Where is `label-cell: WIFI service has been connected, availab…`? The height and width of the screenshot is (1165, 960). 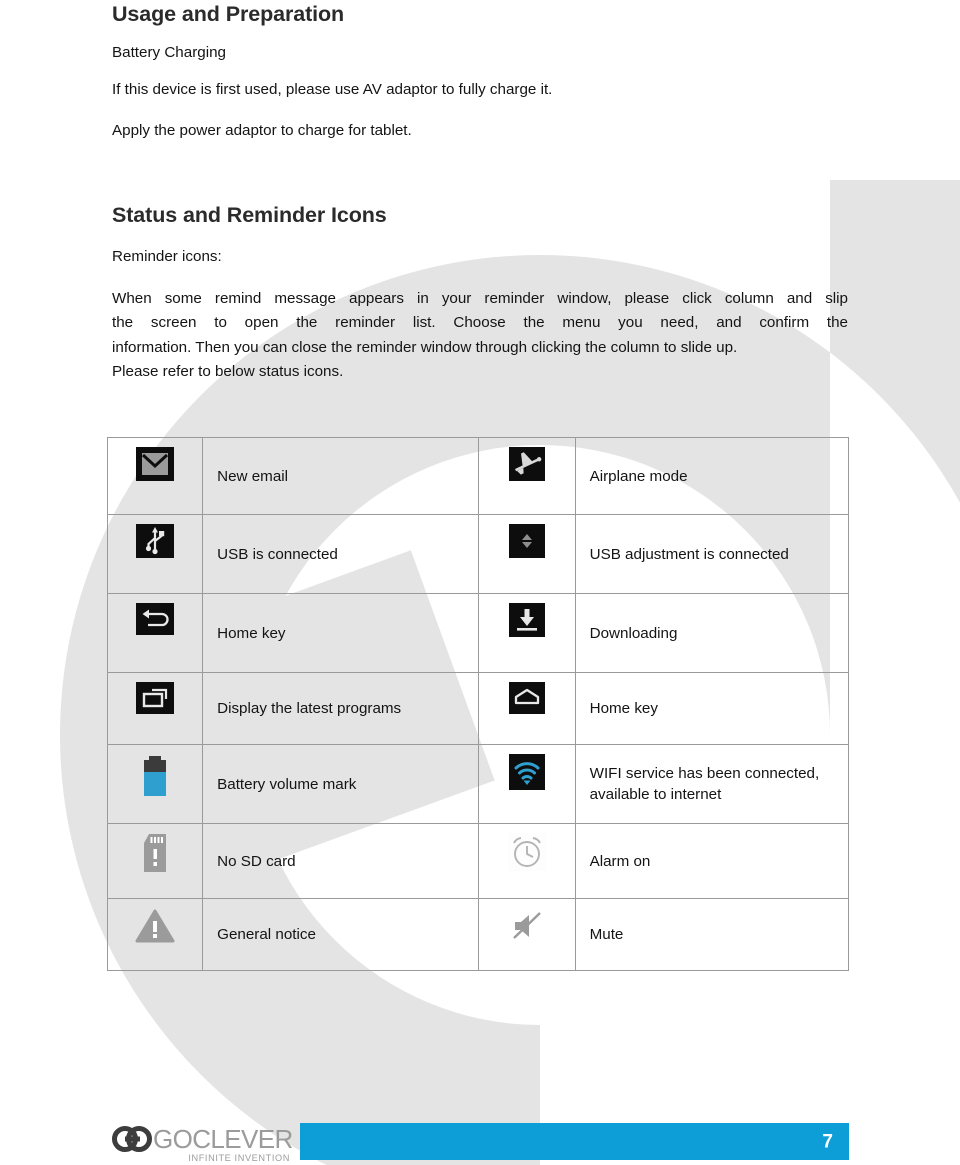
label-cell: WIFI service has been connected, availab… is located at coordinates (712, 784).